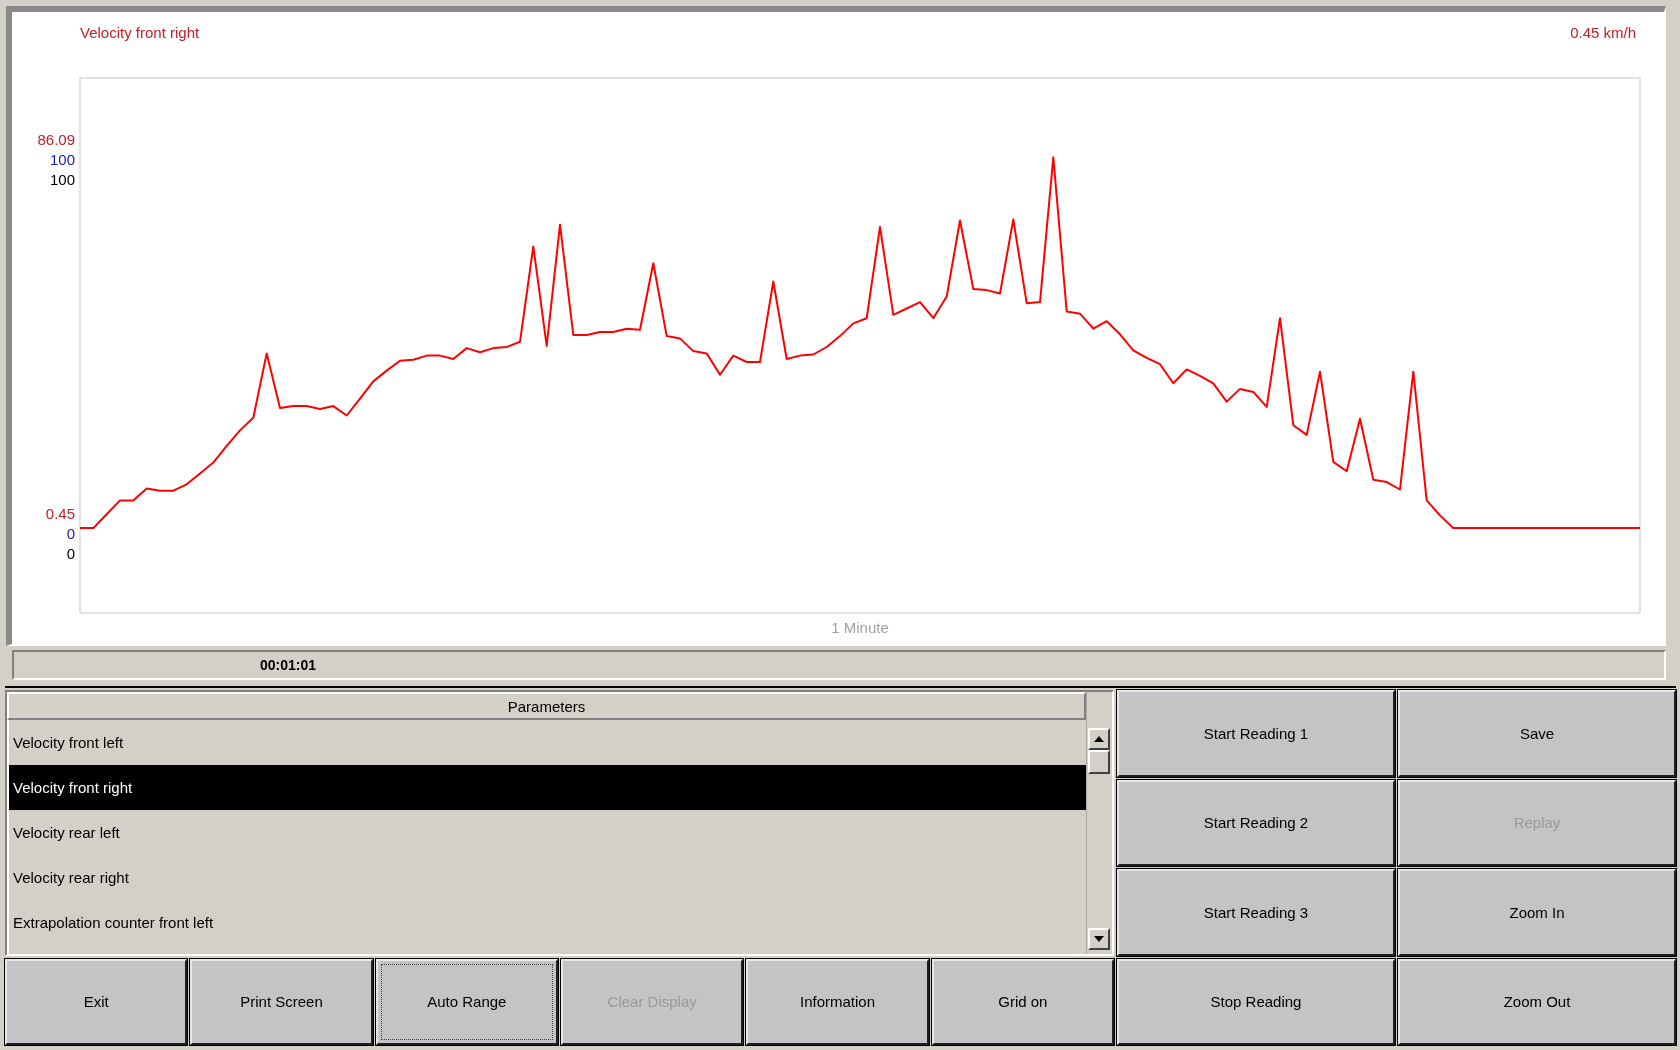  I want to click on scroll-up-button, so click(1099, 739).